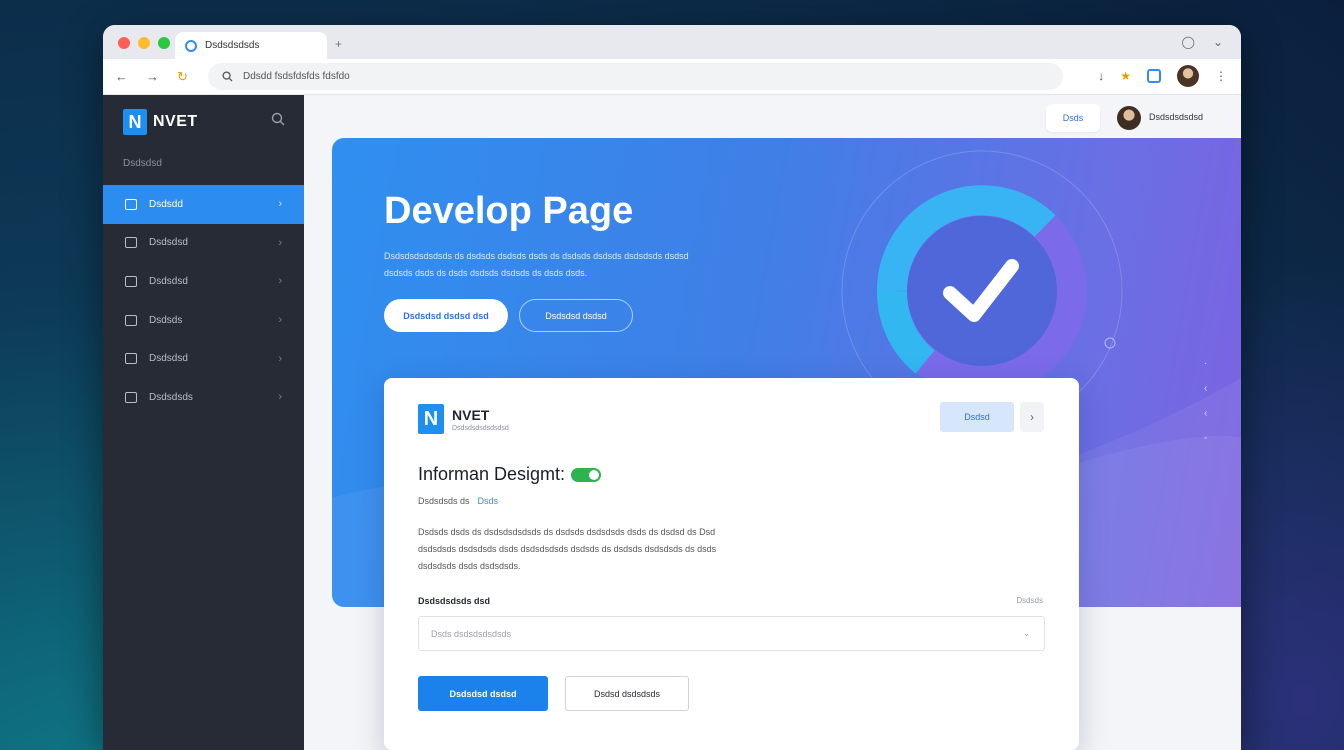  Describe the element at coordinates (166, 320) in the screenshot. I see `sidebar-item-label: Dsdsds` at that location.